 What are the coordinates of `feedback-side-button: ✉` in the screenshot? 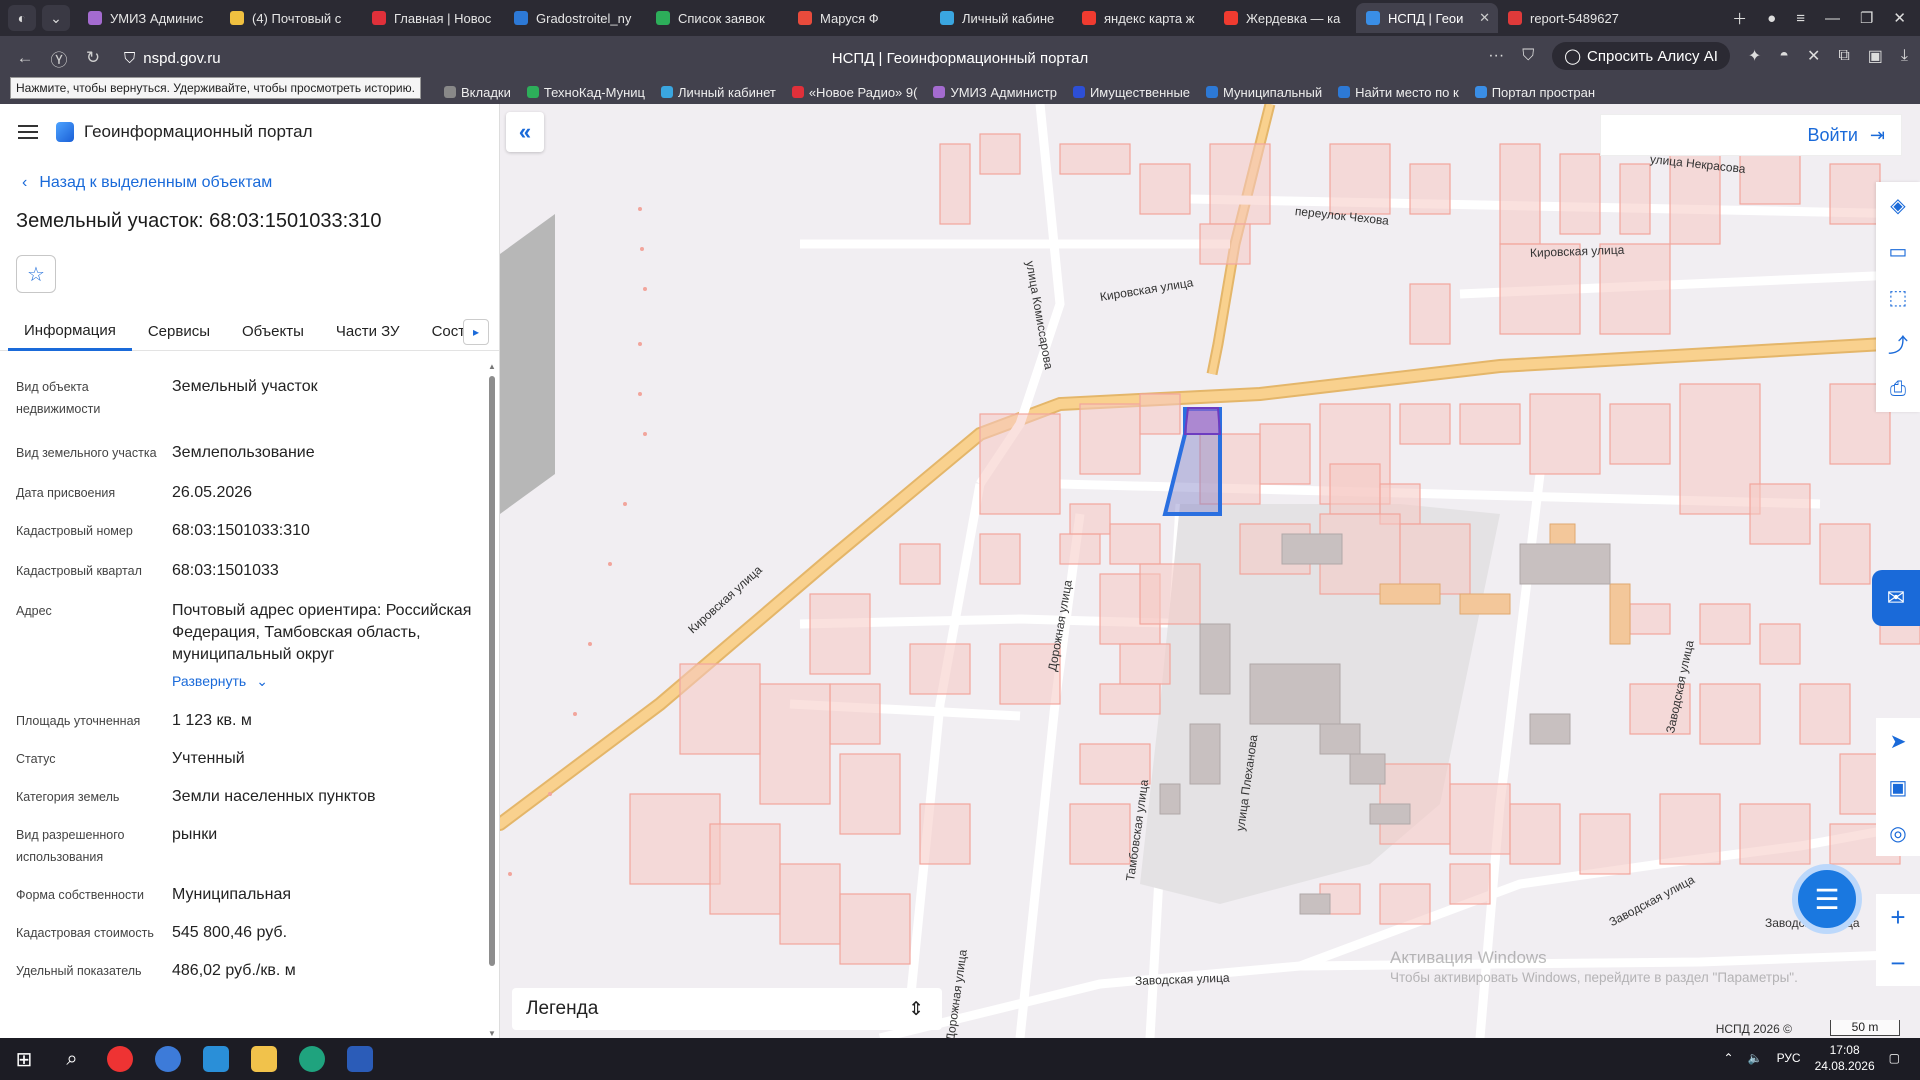 It's located at (1896, 598).